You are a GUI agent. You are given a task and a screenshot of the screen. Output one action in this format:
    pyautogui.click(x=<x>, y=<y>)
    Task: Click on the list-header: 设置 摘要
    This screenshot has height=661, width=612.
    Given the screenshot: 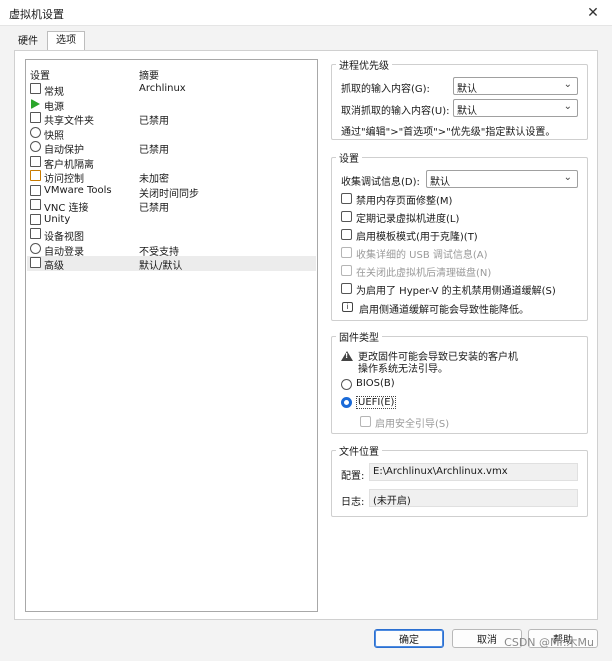 What is the action you would take?
    pyautogui.click(x=171, y=74)
    